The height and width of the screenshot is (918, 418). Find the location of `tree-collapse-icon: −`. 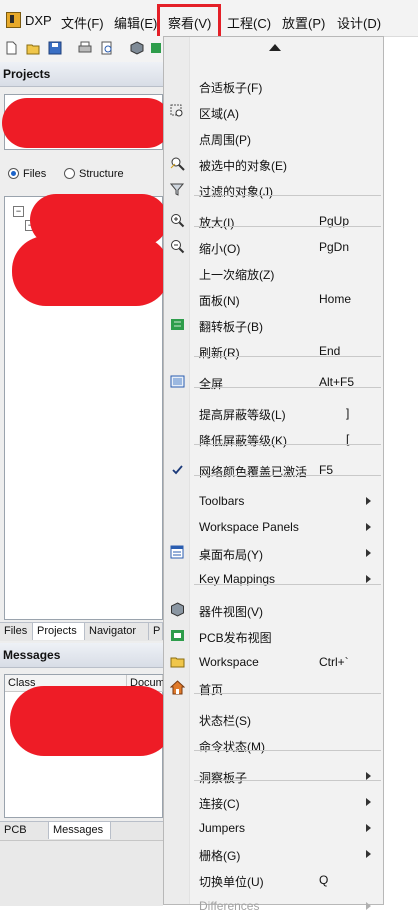

tree-collapse-icon: − is located at coordinates (18, 211).